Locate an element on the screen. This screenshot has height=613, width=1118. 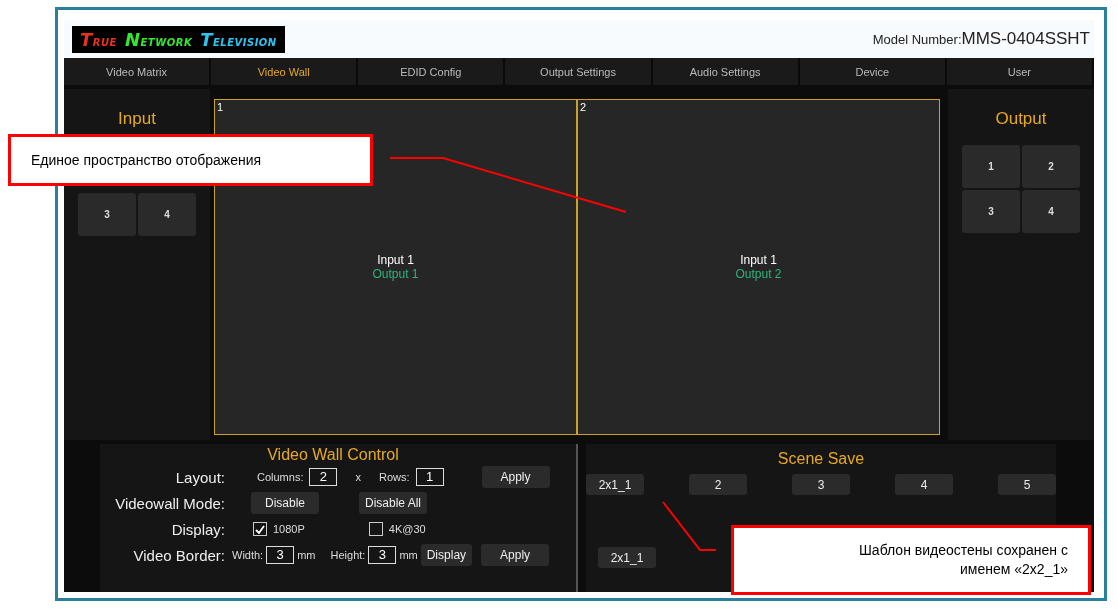
height-field: 3 is located at coordinates (382, 555).